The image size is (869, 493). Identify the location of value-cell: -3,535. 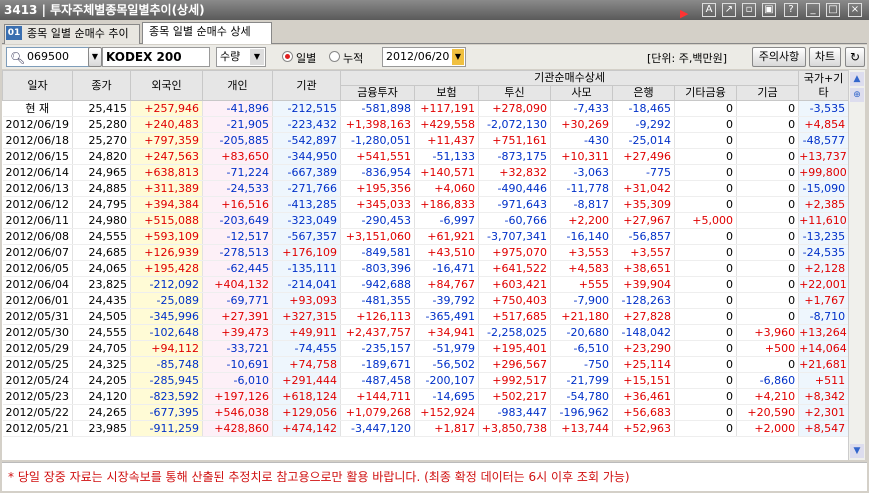
(823, 108).